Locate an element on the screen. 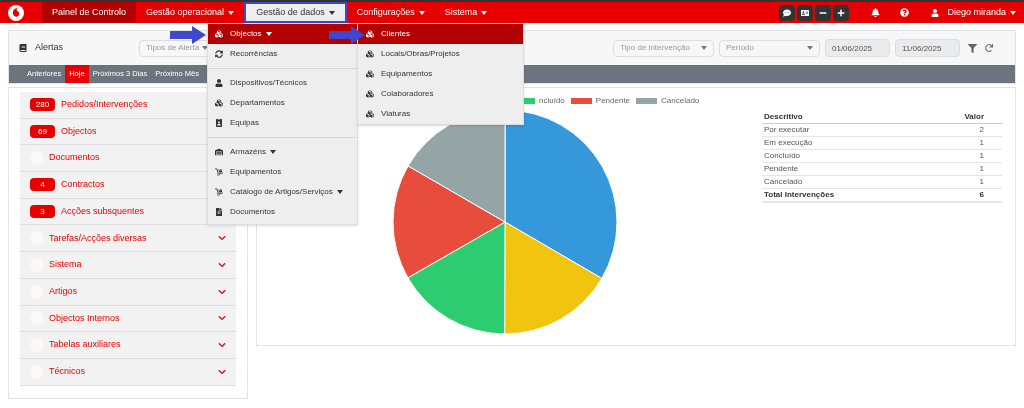 Image resolution: width=1024 pixels, height=408 pixels. logo is located at coordinates (16, 12).